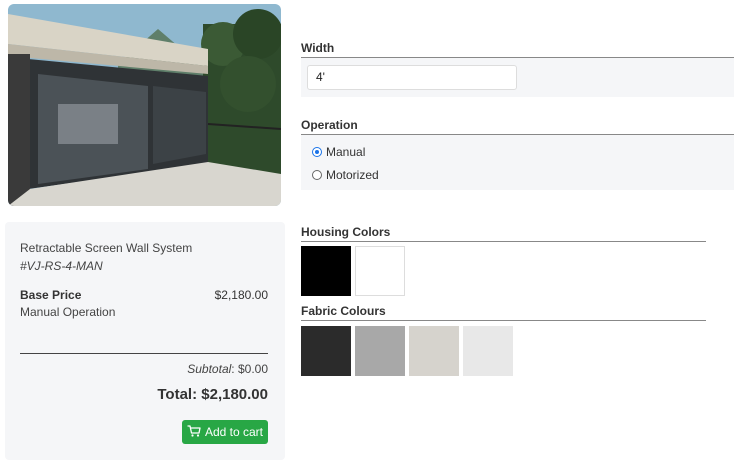  I want to click on width-title: Width, so click(517, 49).